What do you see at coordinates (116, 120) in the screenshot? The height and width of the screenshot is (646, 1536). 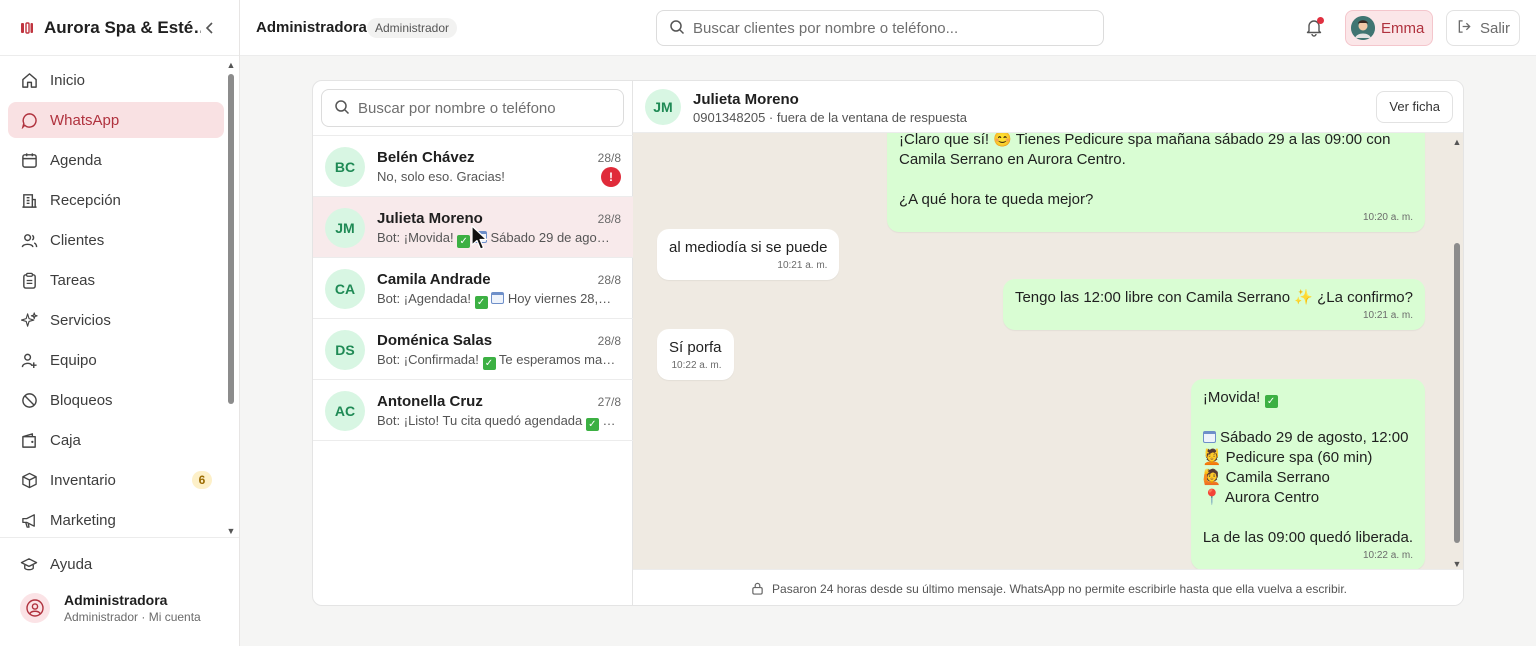 I see `nav-item-whatsapp: WhatsApp` at bounding box center [116, 120].